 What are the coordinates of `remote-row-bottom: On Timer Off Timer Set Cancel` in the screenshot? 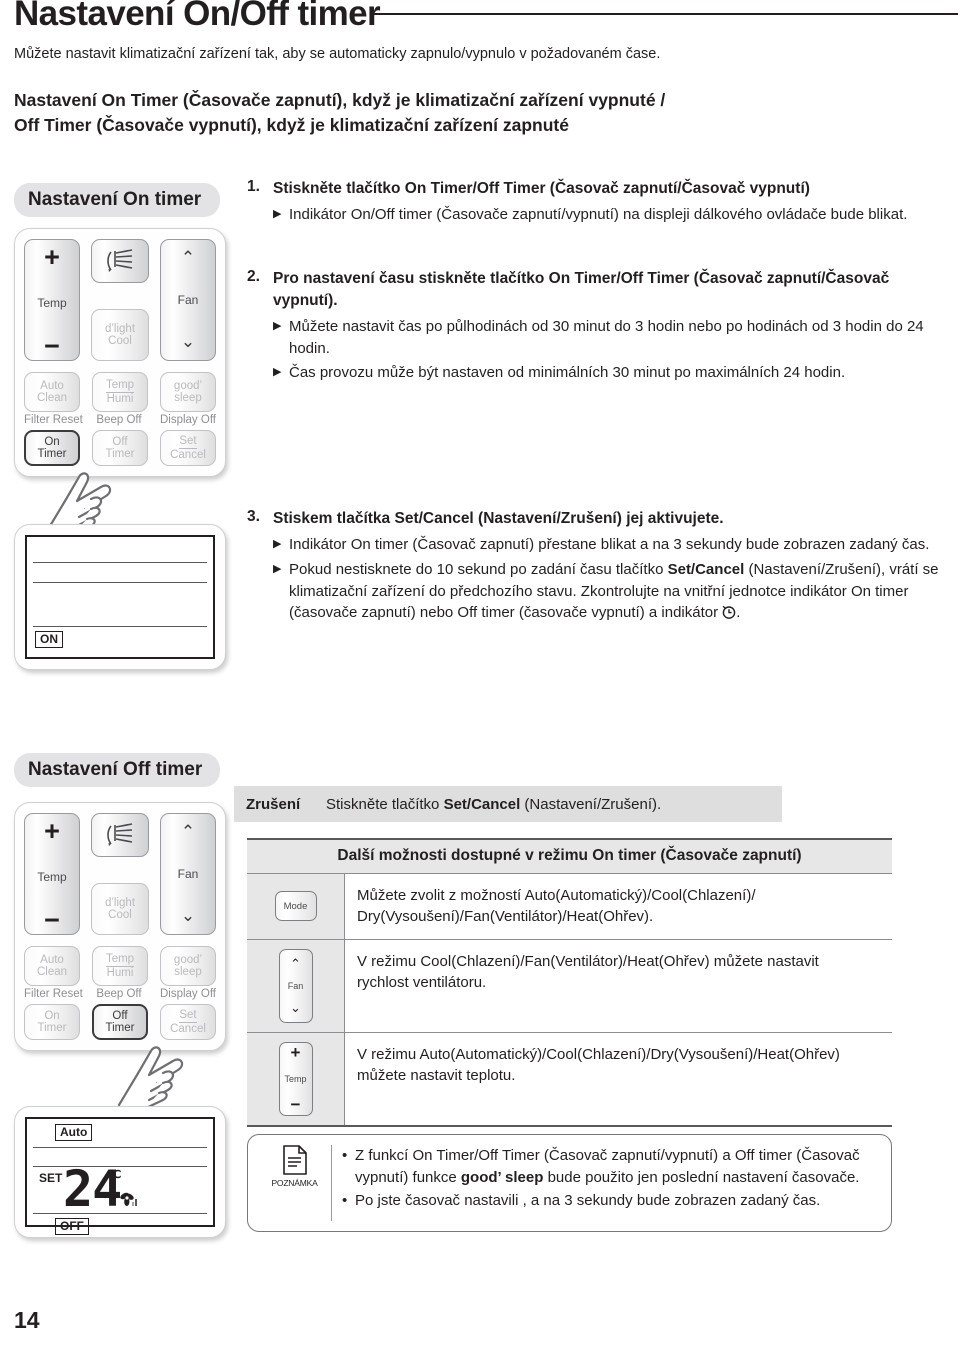 It's located at (120, 448).